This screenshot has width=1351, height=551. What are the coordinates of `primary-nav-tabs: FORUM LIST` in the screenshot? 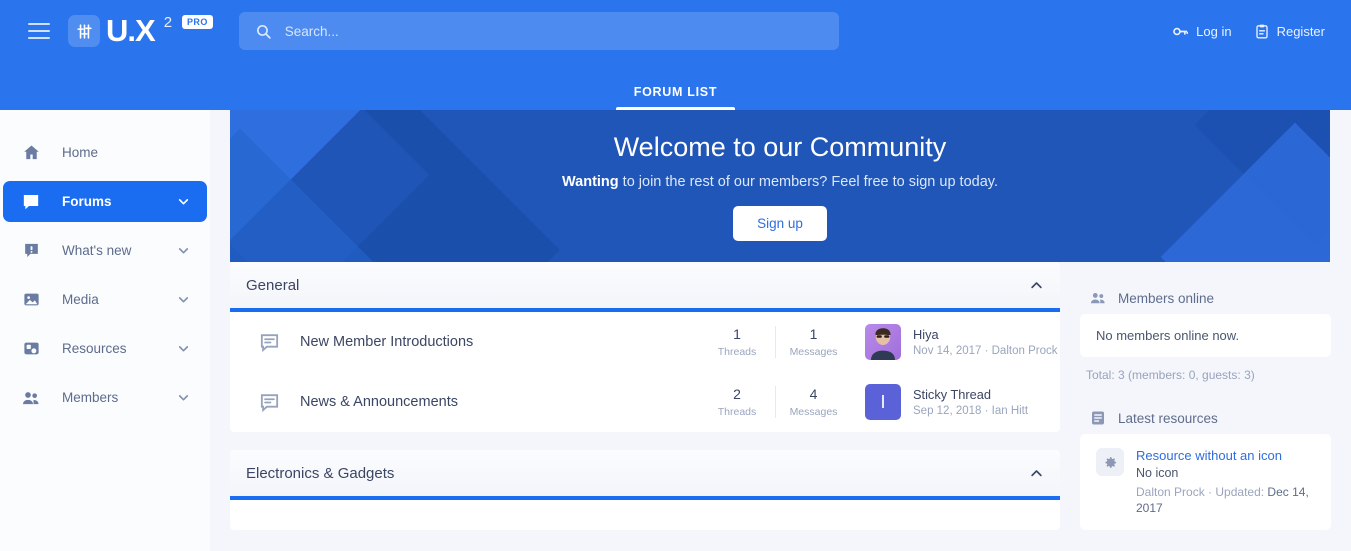 It's located at (675, 86).